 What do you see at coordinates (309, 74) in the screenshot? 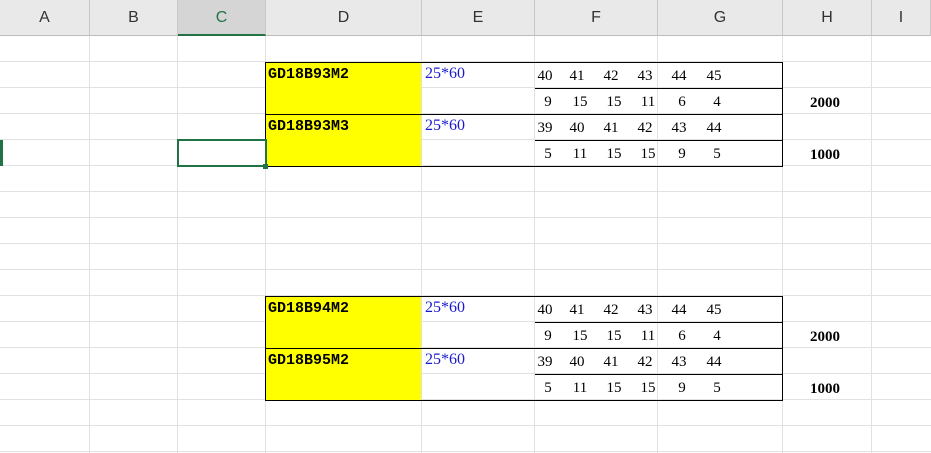
I see `style-code: GD18B93M2` at bounding box center [309, 74].